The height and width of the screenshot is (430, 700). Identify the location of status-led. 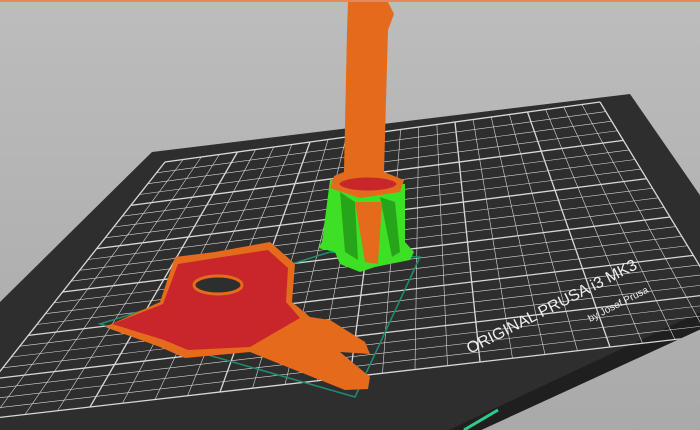
(481, 419).